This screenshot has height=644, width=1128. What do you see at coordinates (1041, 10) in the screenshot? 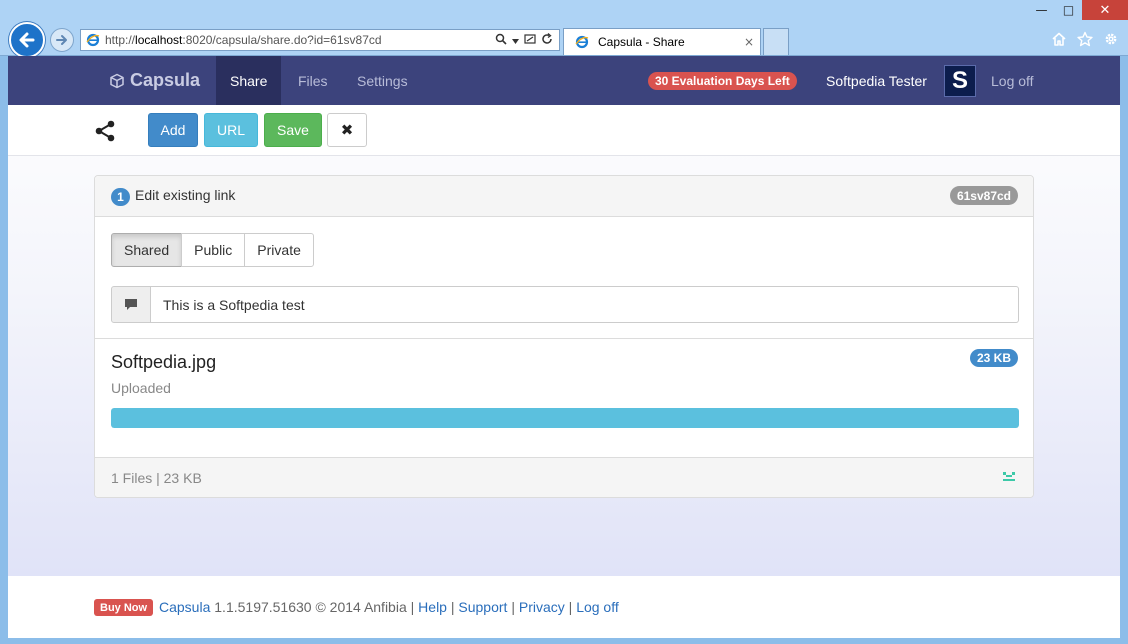
I see `minimize-button: —` at bounding box center [1041, 10].